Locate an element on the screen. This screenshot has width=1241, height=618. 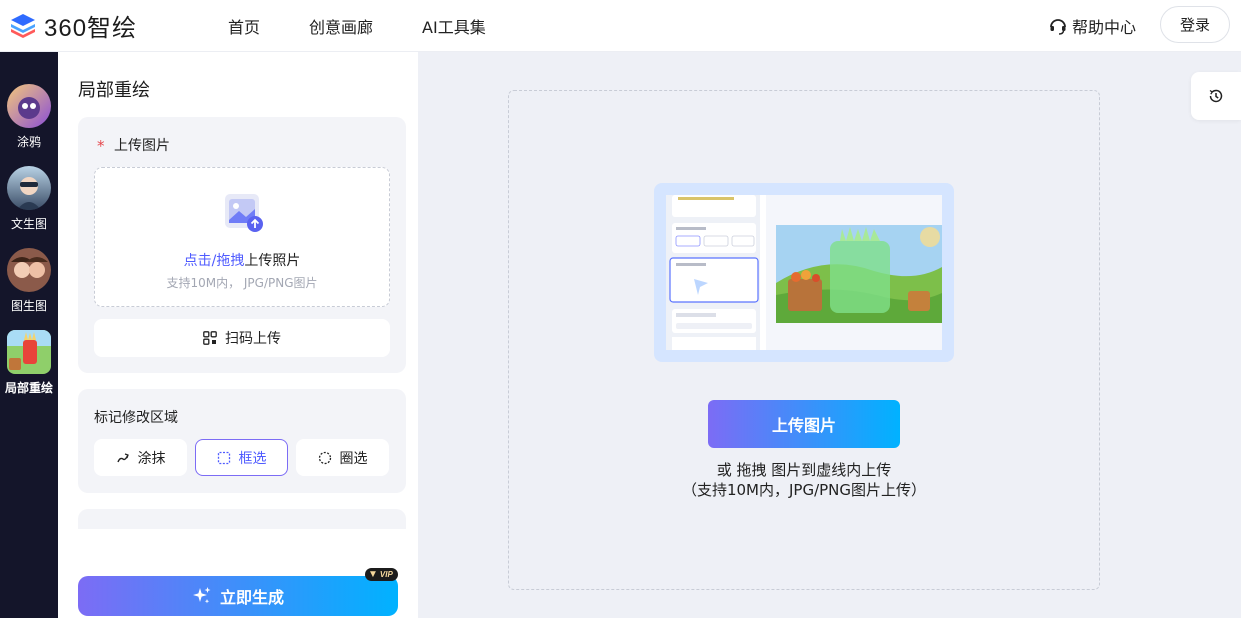
box-select-icon is located at coordinates (223, 457).